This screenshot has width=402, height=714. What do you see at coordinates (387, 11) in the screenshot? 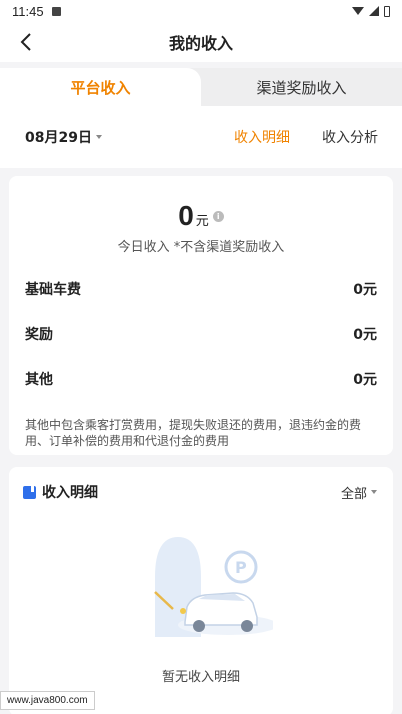
I see `battery-icon` at bounding box center [387, 11].